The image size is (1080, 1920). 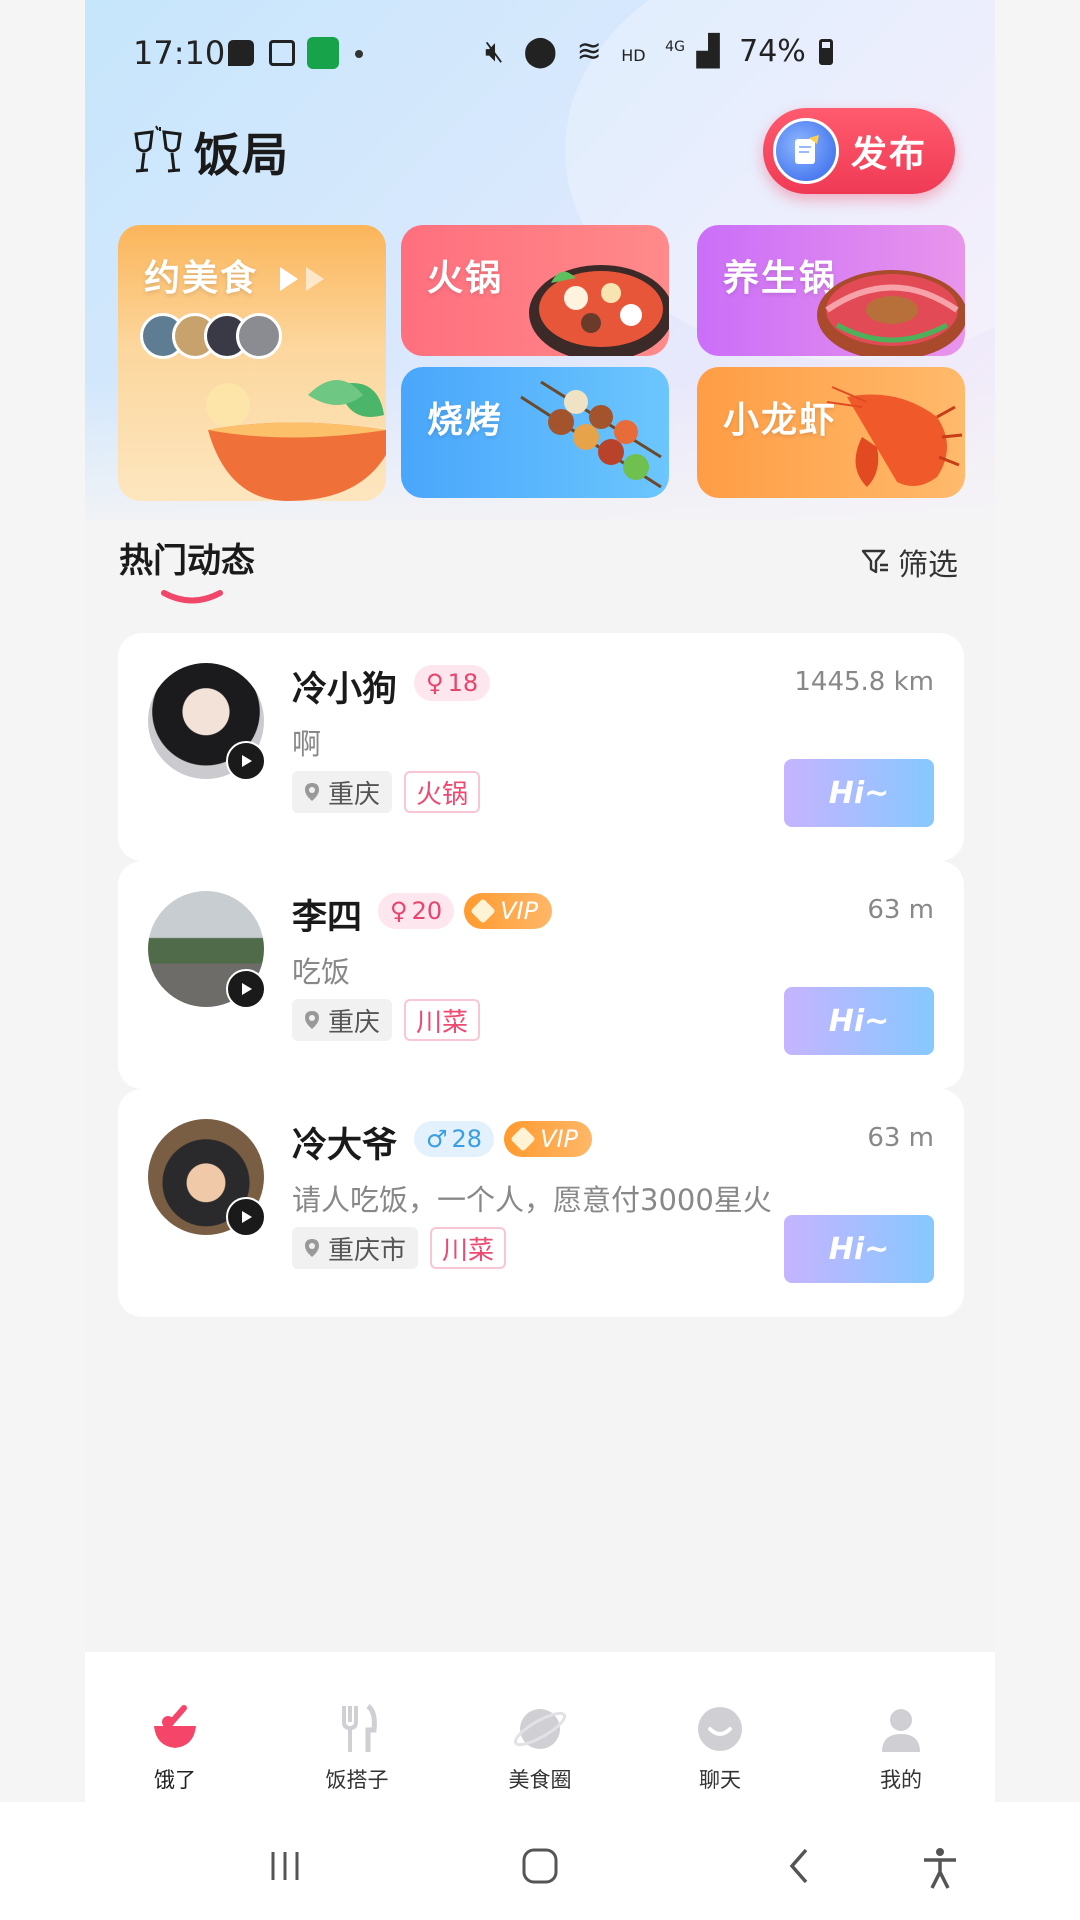 What do you see at coordinates (895, 436) in the screenshot?
I see `crayfish-illustration` at bounding box center [895, 436].